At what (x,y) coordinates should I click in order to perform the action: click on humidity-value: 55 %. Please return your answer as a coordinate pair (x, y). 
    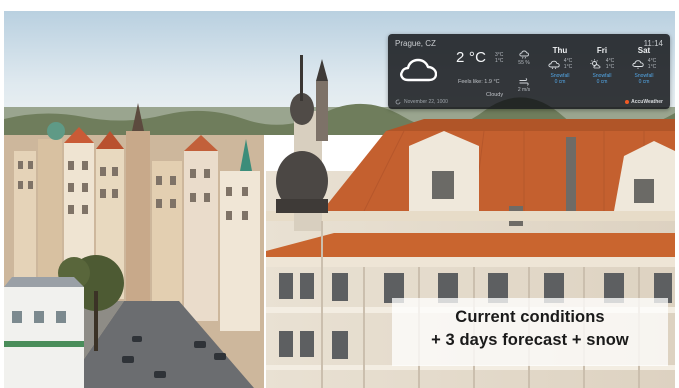
    Looking at the image, I should click on (524, 63).